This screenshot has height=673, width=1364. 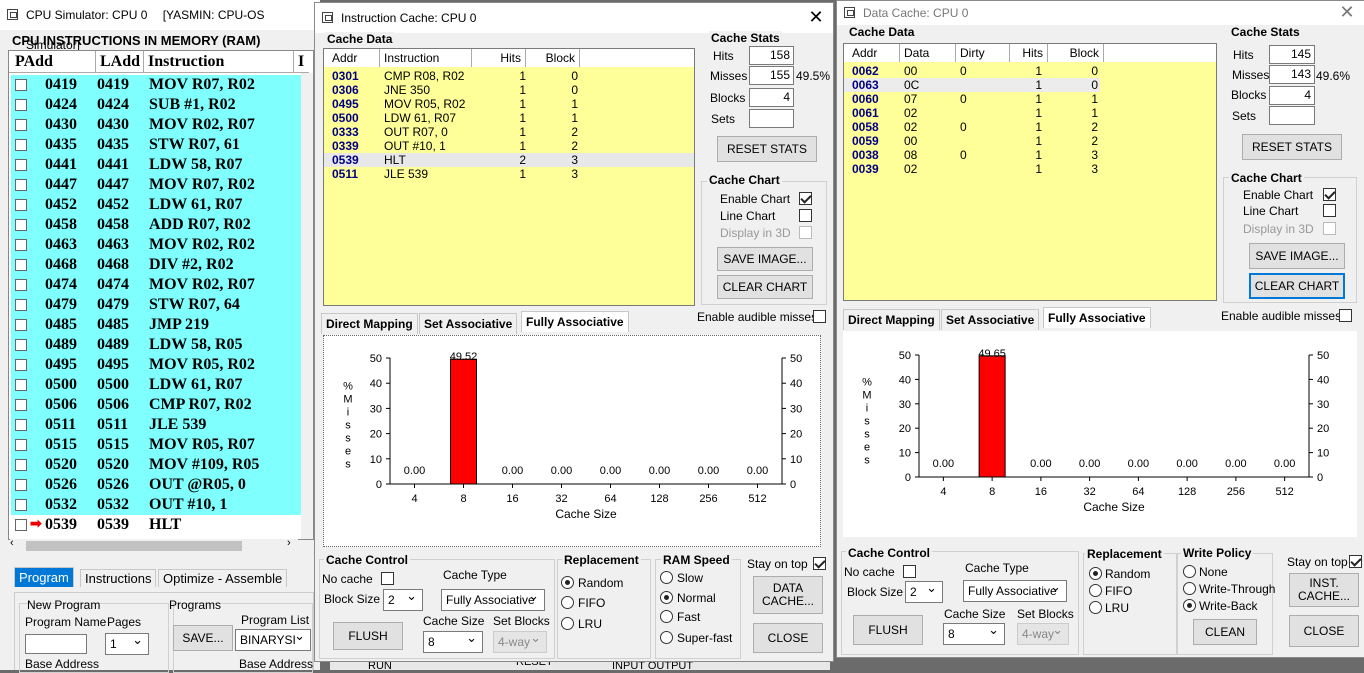 What do you see at coordinates (156, 525) in the screenshot?
I see `ram-table-row: ➡ 0539 0539 HLT` at bounding box center [156, 525].